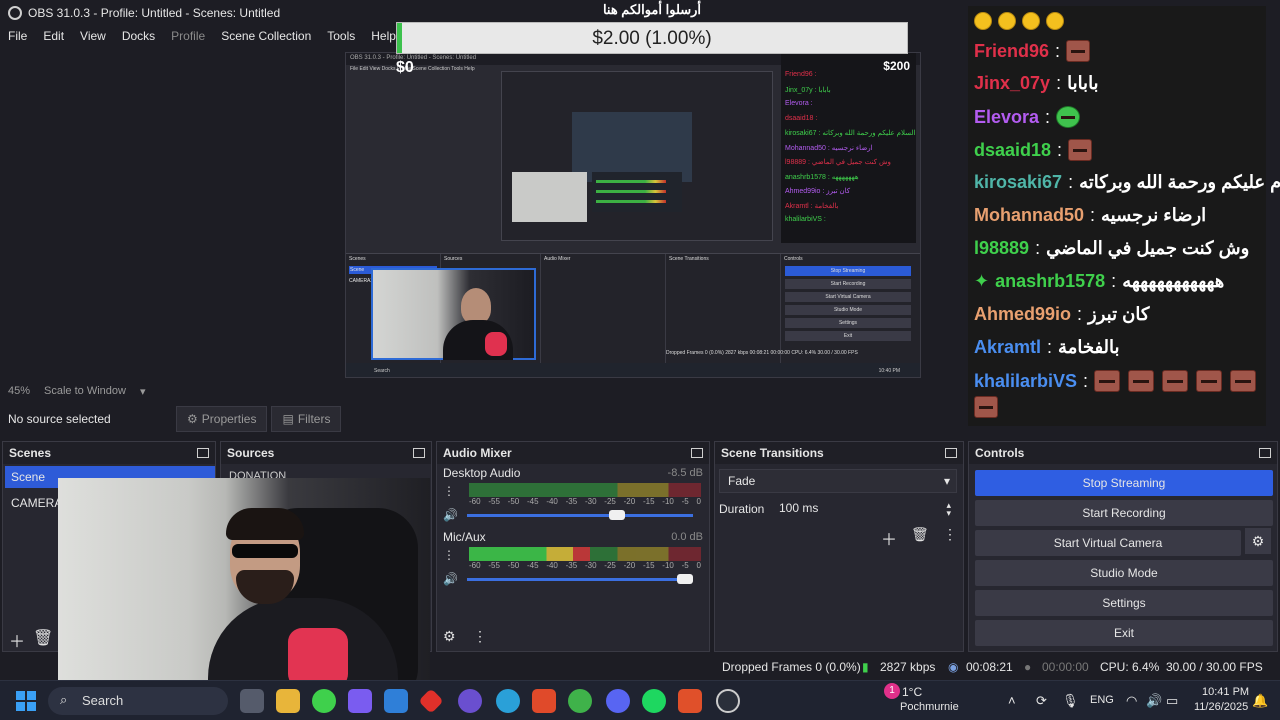 The height and width of the screenshot is (720, 1280). Describe the element at coordinates (143, 391) in the screenshot. I see `chevron-down-icon: ▾` at that location.